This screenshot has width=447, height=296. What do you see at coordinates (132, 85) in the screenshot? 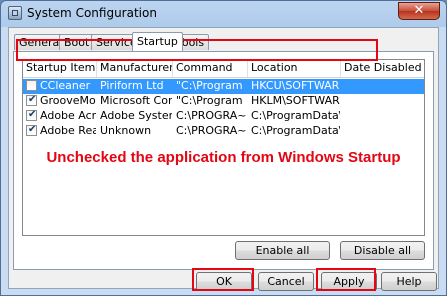
I see `manufacturer-cell: Piriform Ltd` at bounding box center [132, 85].